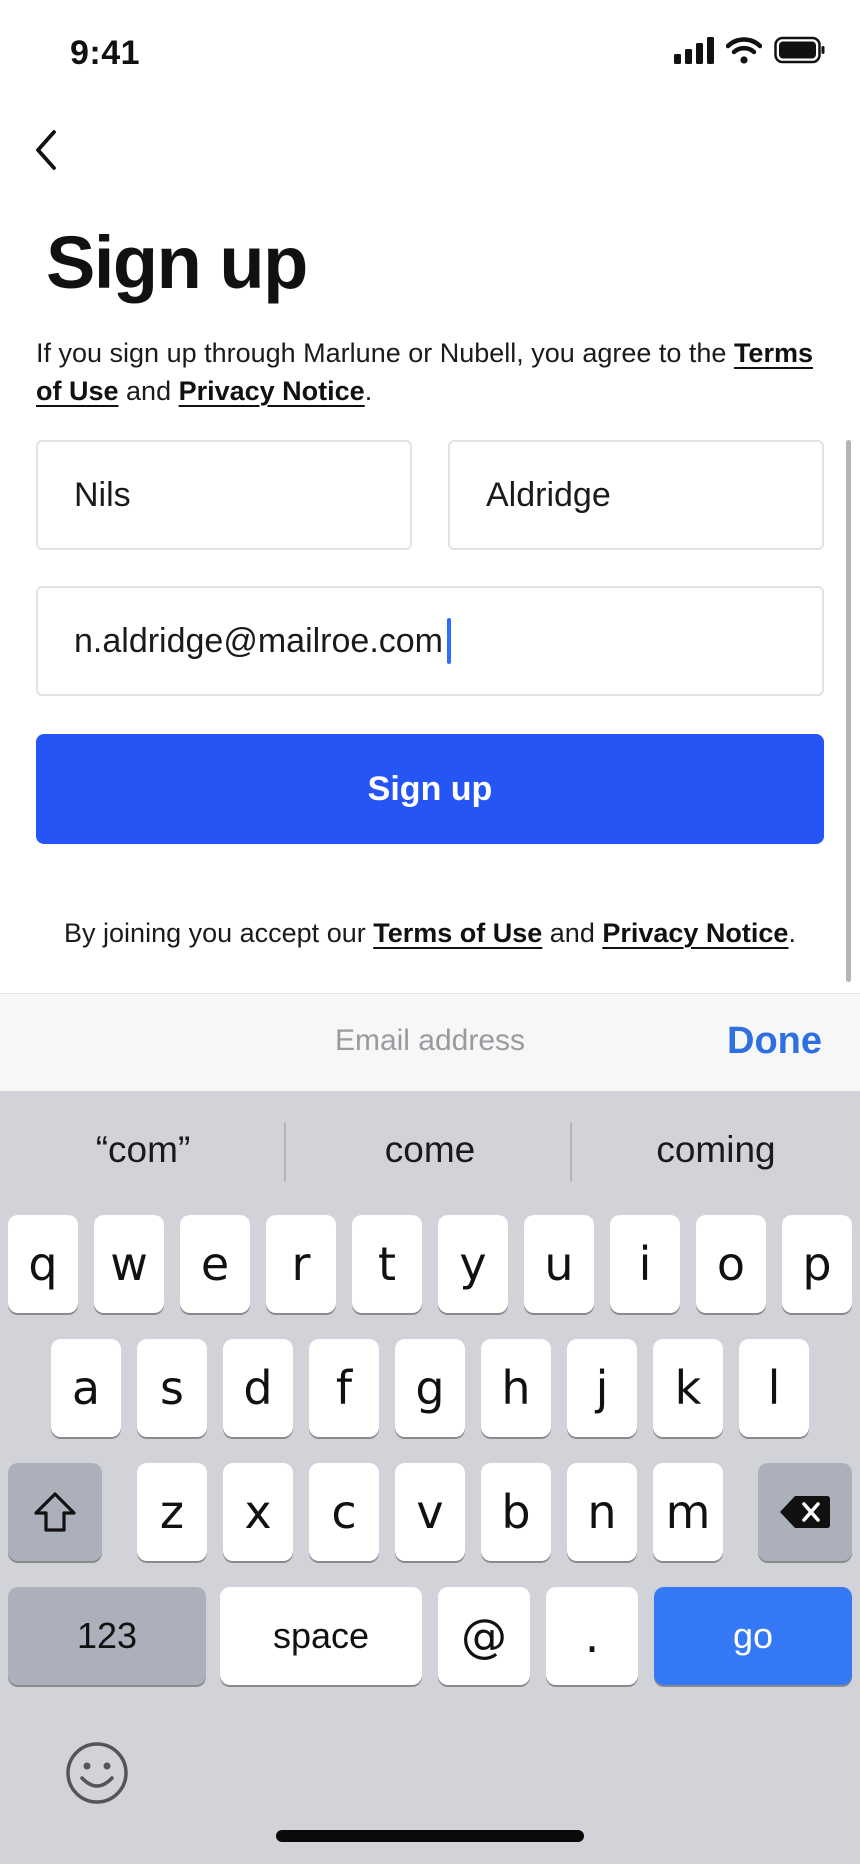 The width and height of the screenshot is (860, 1864). What do you see at coordinates (368, 391) in the screenshot?
I see `intro-period: .` at bounding box center [368, 391].